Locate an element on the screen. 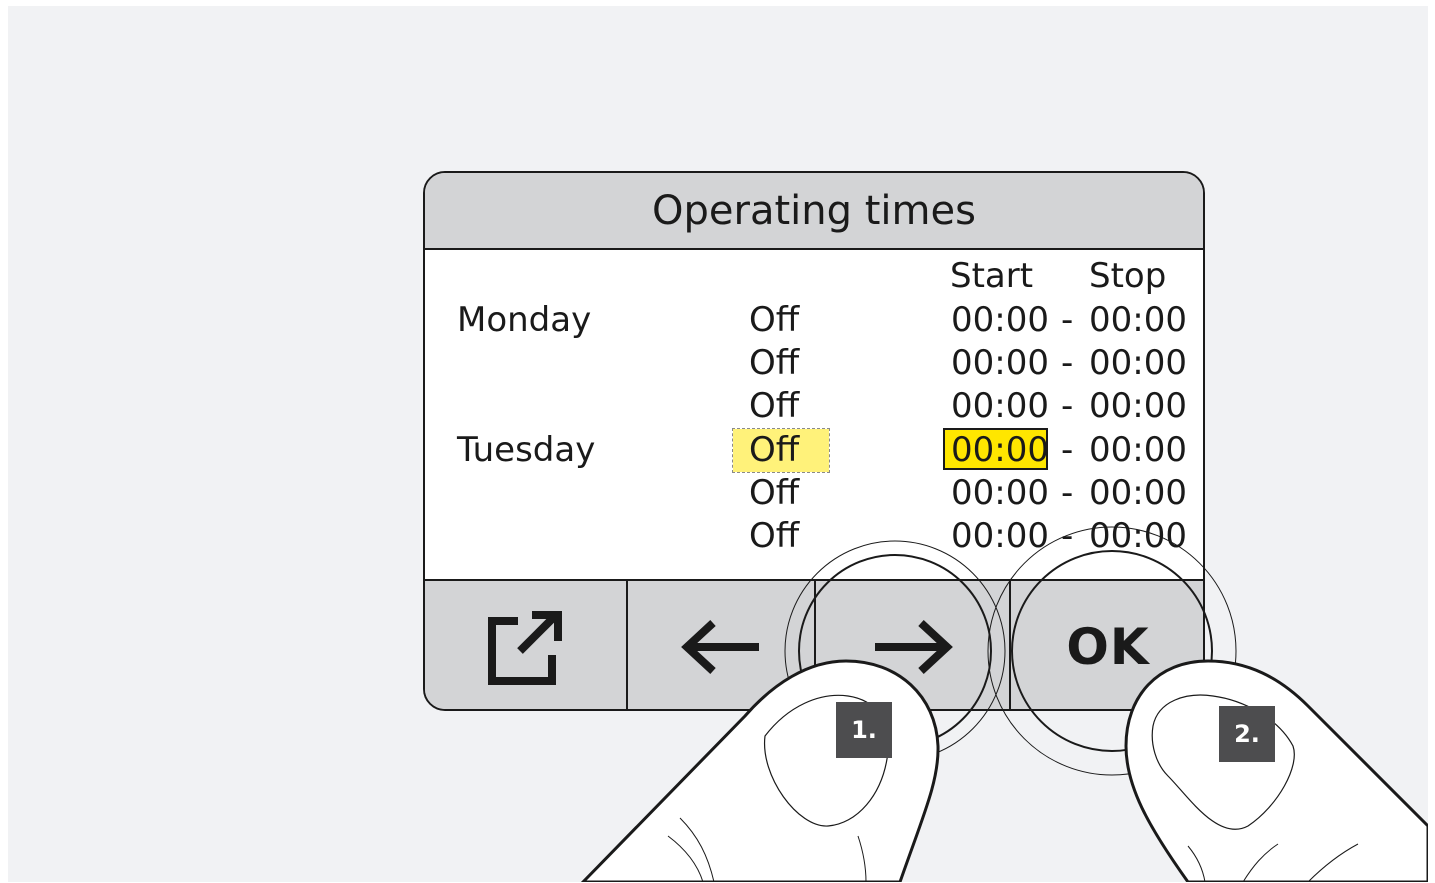  ok-label: OK is located at coordinates (1108, 647).